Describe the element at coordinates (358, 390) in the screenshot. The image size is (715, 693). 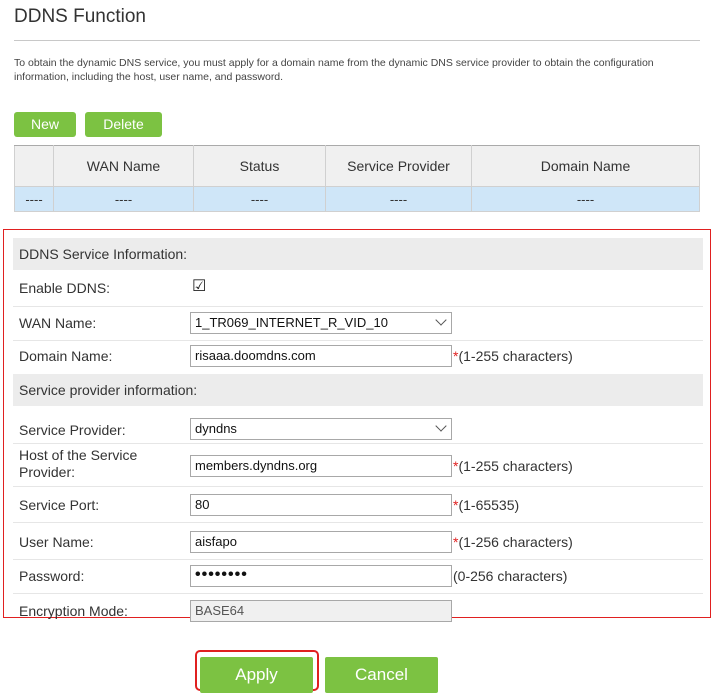
I see `section-title-provider-info: Service provider information:` at that location.